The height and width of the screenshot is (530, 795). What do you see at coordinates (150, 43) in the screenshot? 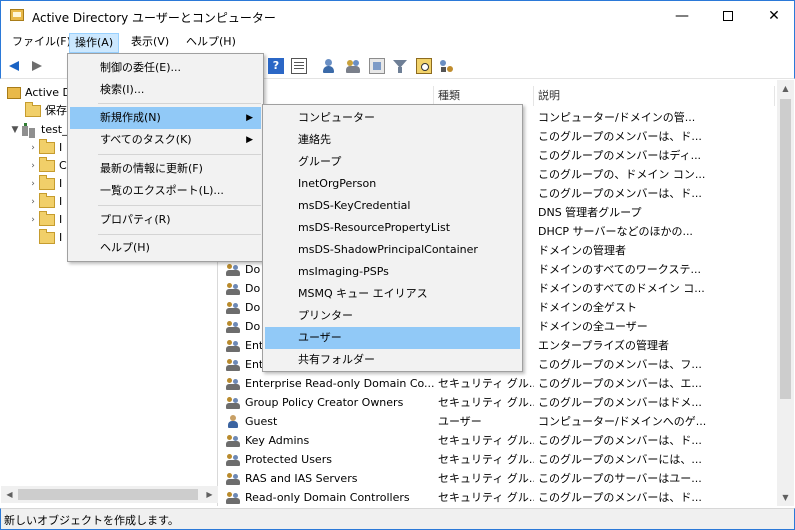
I see `menu-view: 表示(V)` at bounding box center [150, 43].